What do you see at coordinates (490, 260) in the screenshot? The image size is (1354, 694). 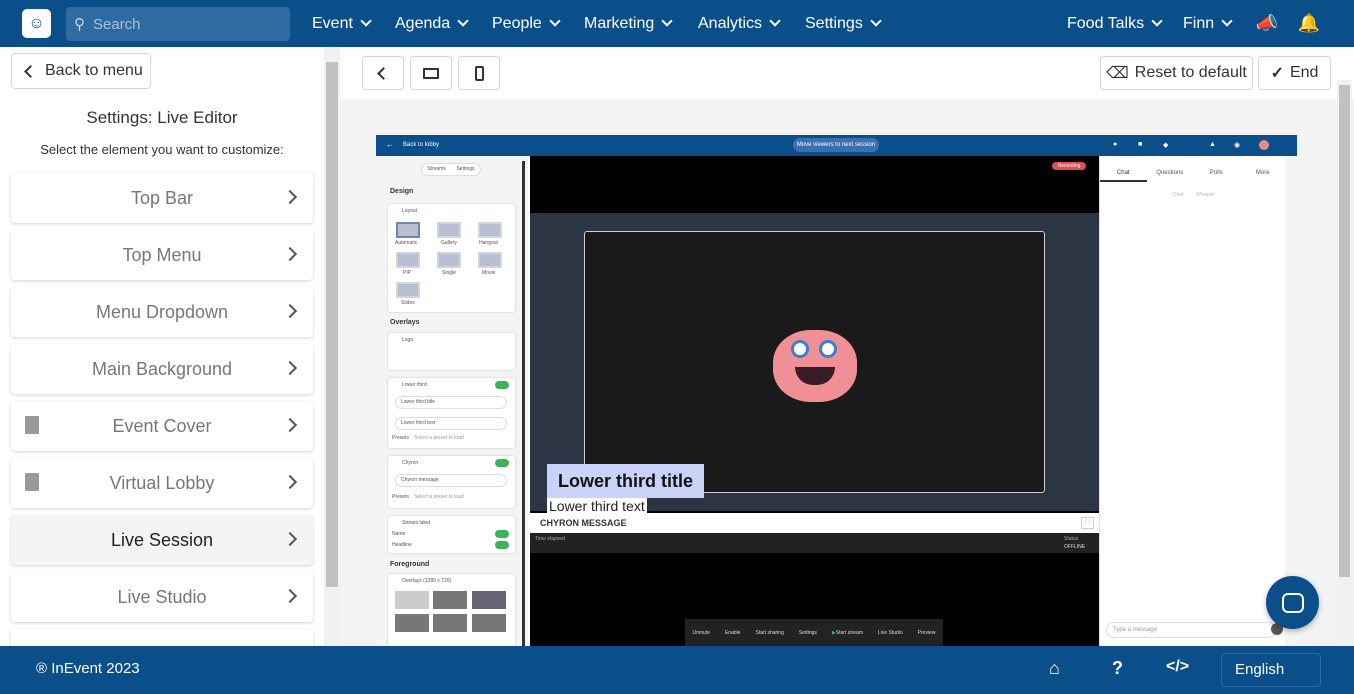 I see `layout-movie` at bounding box center [490, 260].